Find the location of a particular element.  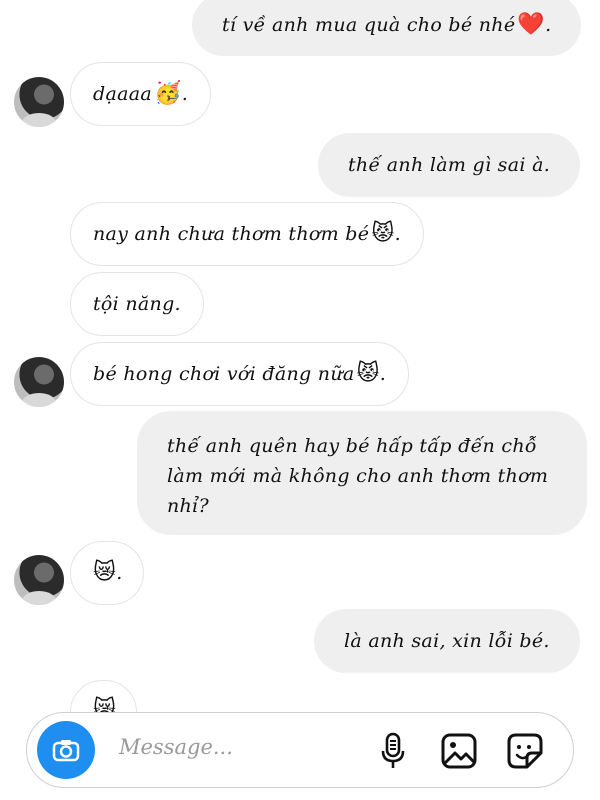

crying-cat-emoji: 😿 is located at coordinates (105, 572).